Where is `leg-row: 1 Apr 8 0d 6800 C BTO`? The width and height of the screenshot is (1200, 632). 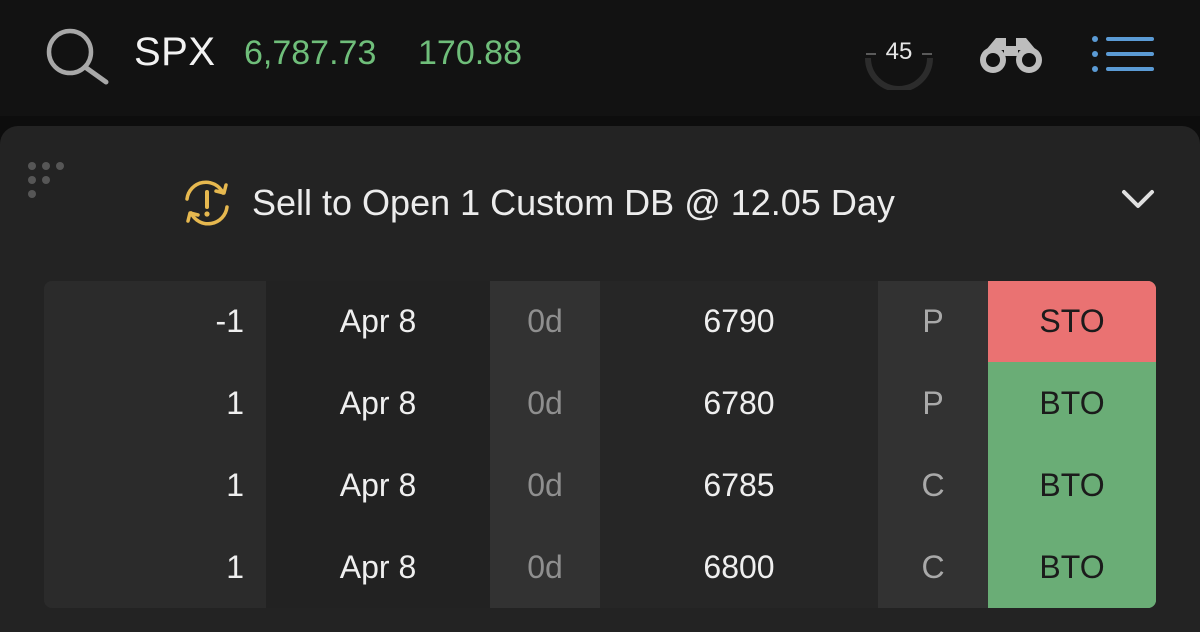 leg-row: 1 Apr 8 0d 6800 C BTO is located at coordinates (600, 567).